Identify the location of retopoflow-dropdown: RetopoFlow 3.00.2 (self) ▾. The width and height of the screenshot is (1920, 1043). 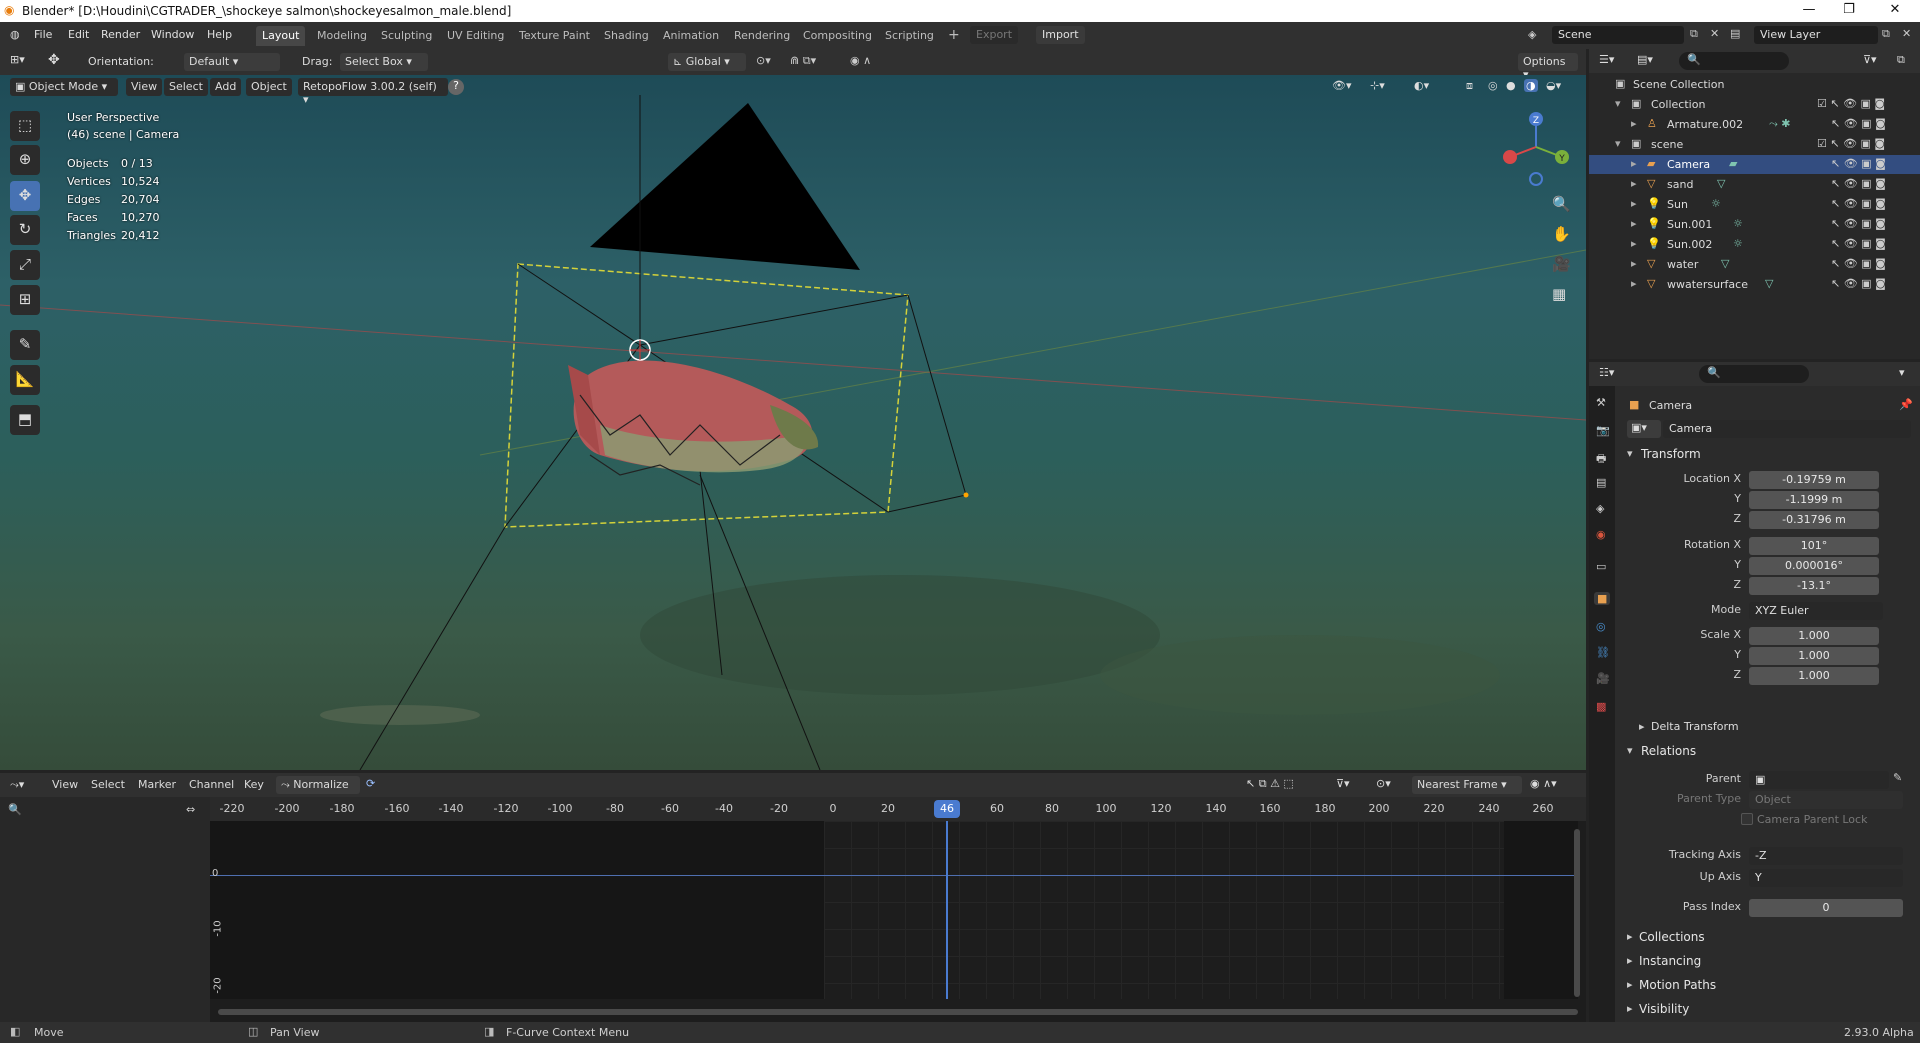
(373, 92).